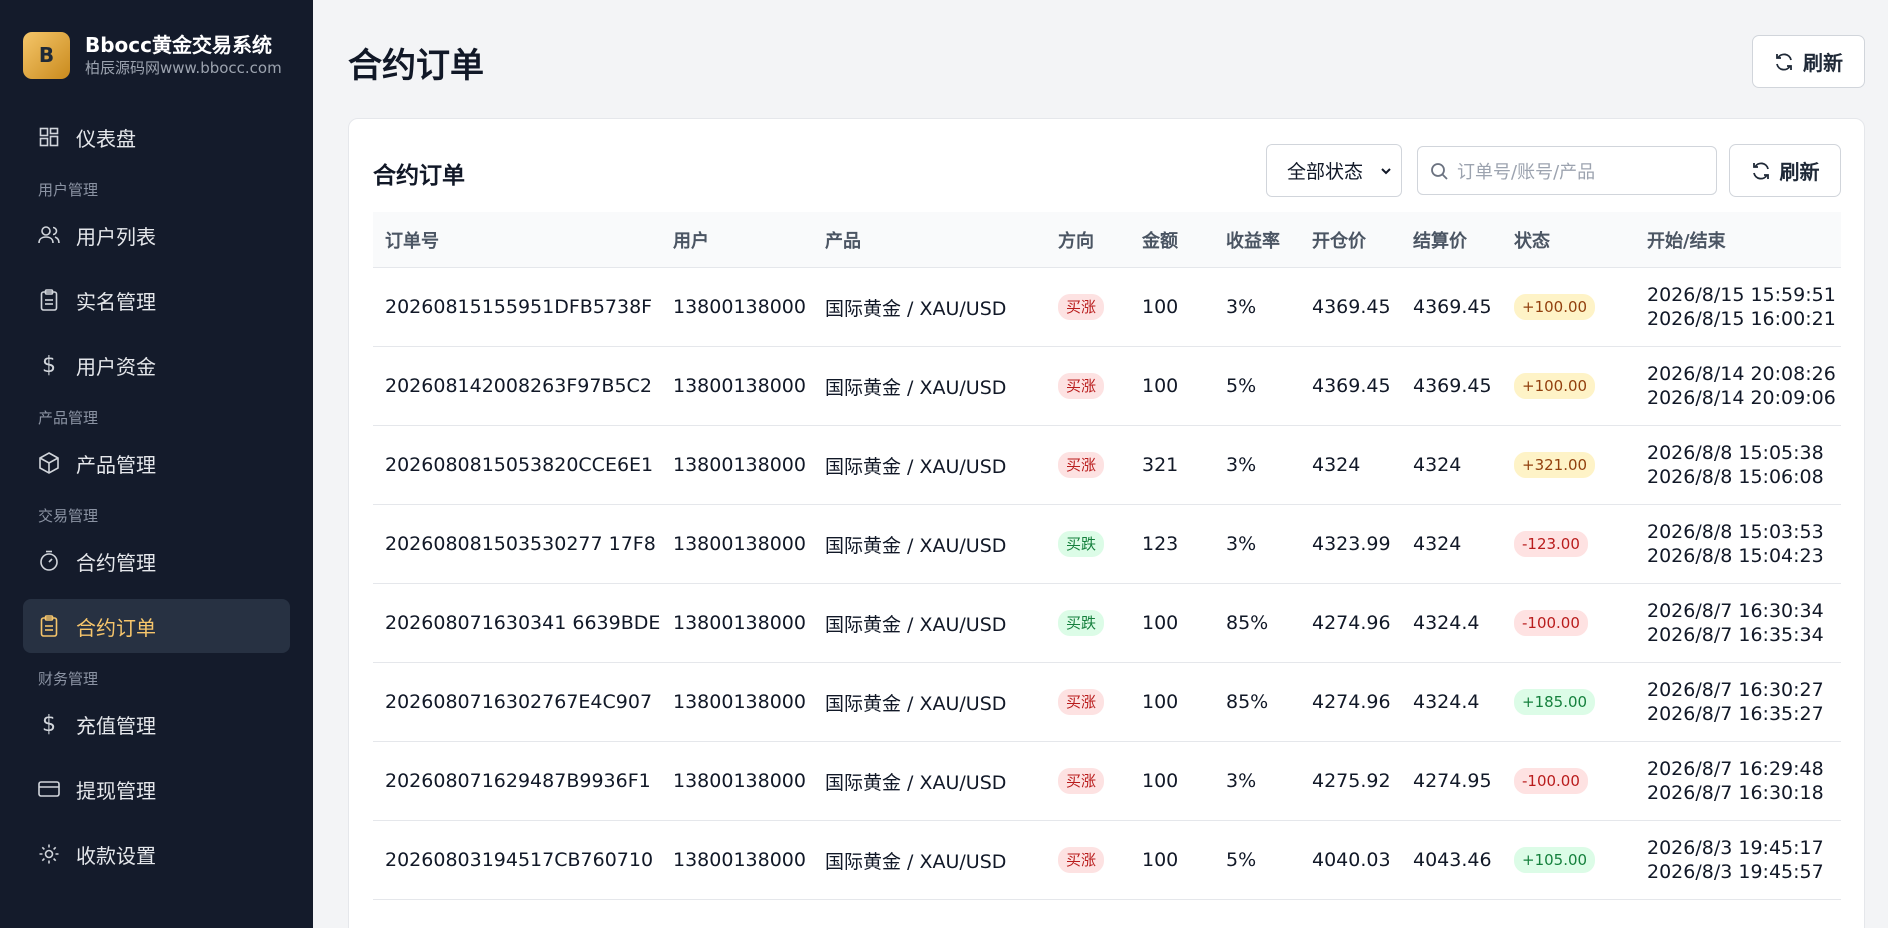 This screenshot has width=1888, height=928. I want to click on col-header-settle-price: 结算价, so click(1451, 240).